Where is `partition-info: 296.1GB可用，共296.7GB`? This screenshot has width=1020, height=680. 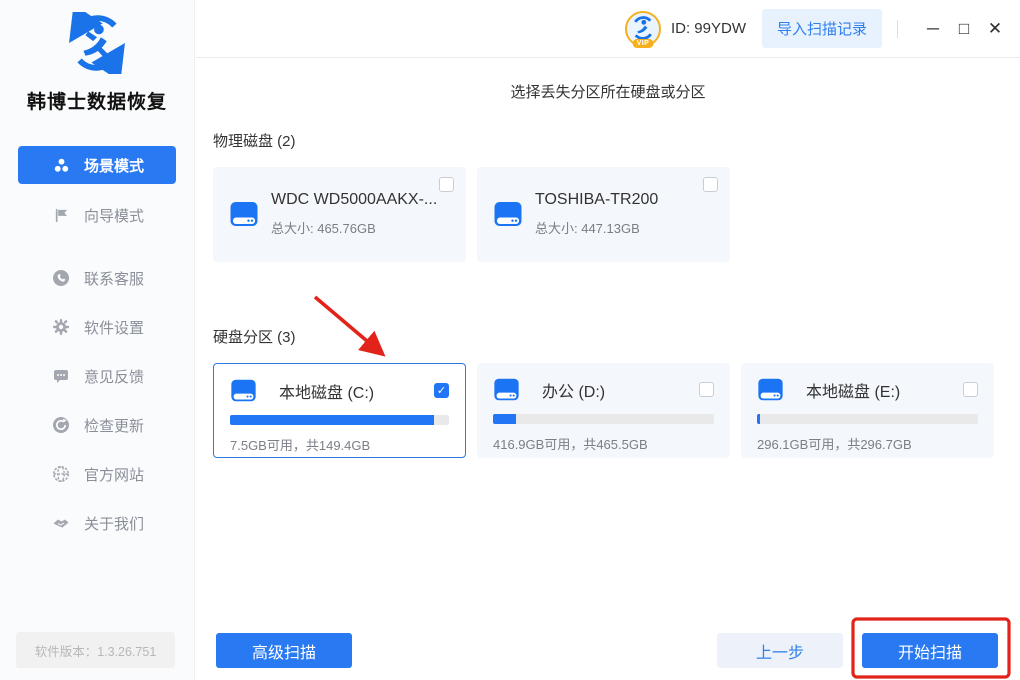
partition-info: 296.1GB可用，共296.7GB is located at coordinates (834, 444).